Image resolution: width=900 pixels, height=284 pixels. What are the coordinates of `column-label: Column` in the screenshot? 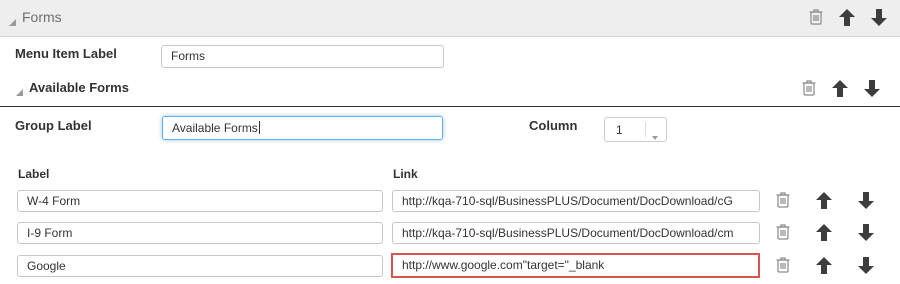 It's located at (553, 125).